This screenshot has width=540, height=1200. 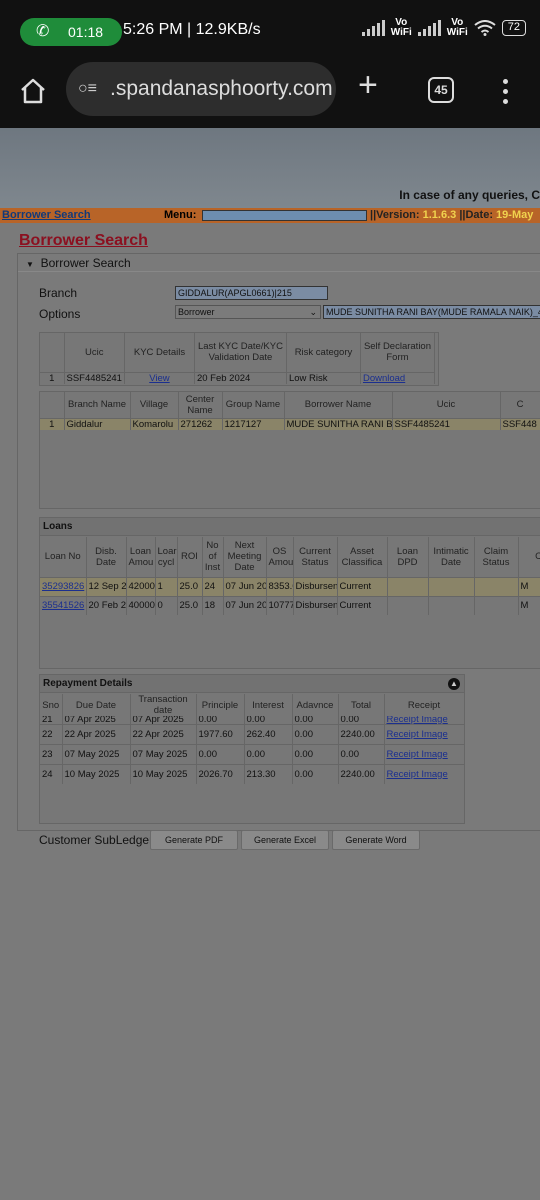 I want to click on page-title: Borrower Search, so click(x=83, y=240).